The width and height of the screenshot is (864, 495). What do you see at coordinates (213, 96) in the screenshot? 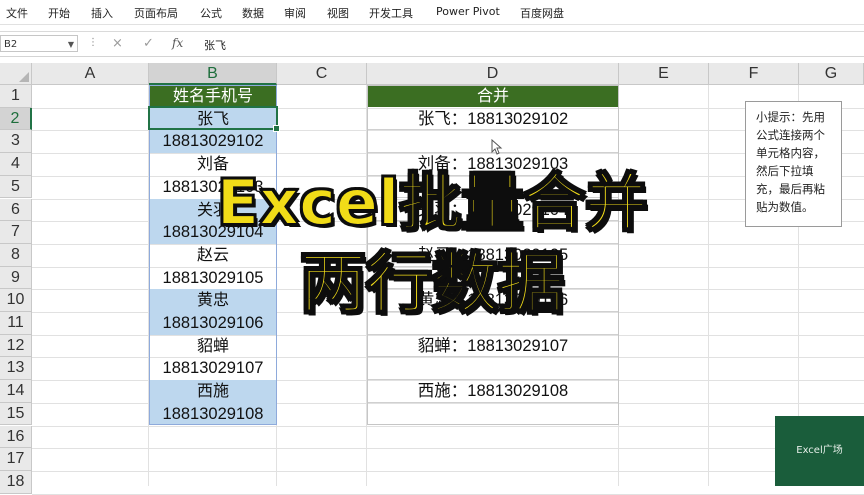
I see `table-b-header: 姓名手机号` at bounding box center [213, 96].